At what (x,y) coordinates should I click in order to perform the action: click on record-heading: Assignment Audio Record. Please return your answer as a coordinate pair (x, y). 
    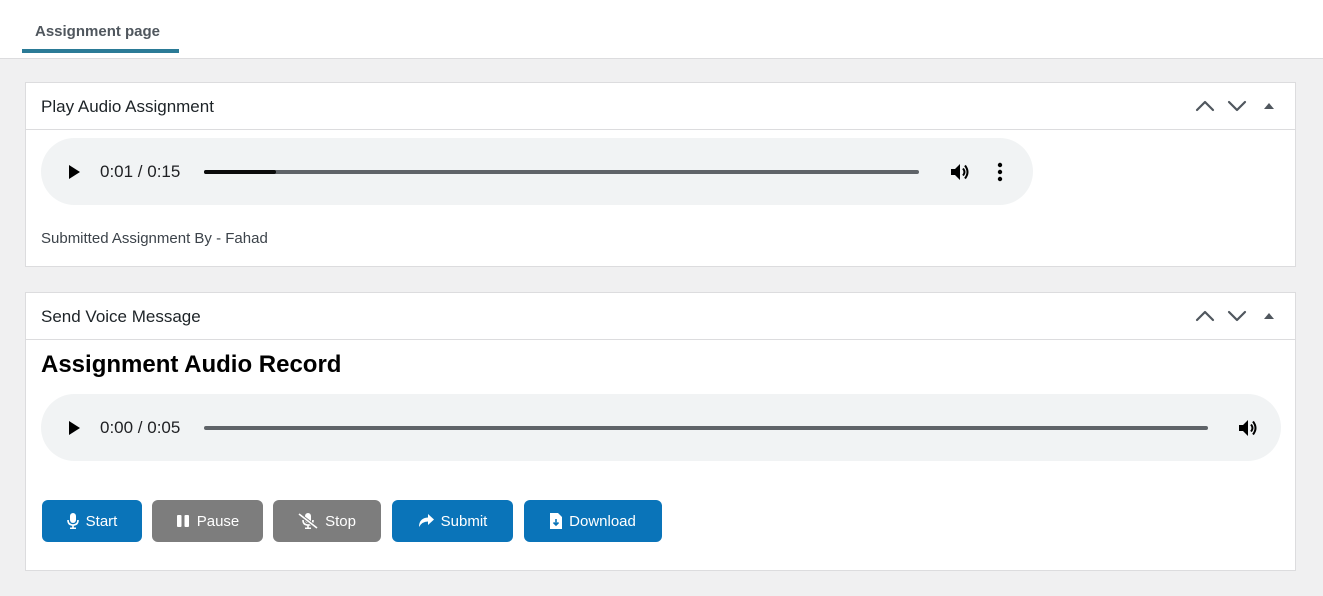
    Looking at the image, I should click on (191, 364).